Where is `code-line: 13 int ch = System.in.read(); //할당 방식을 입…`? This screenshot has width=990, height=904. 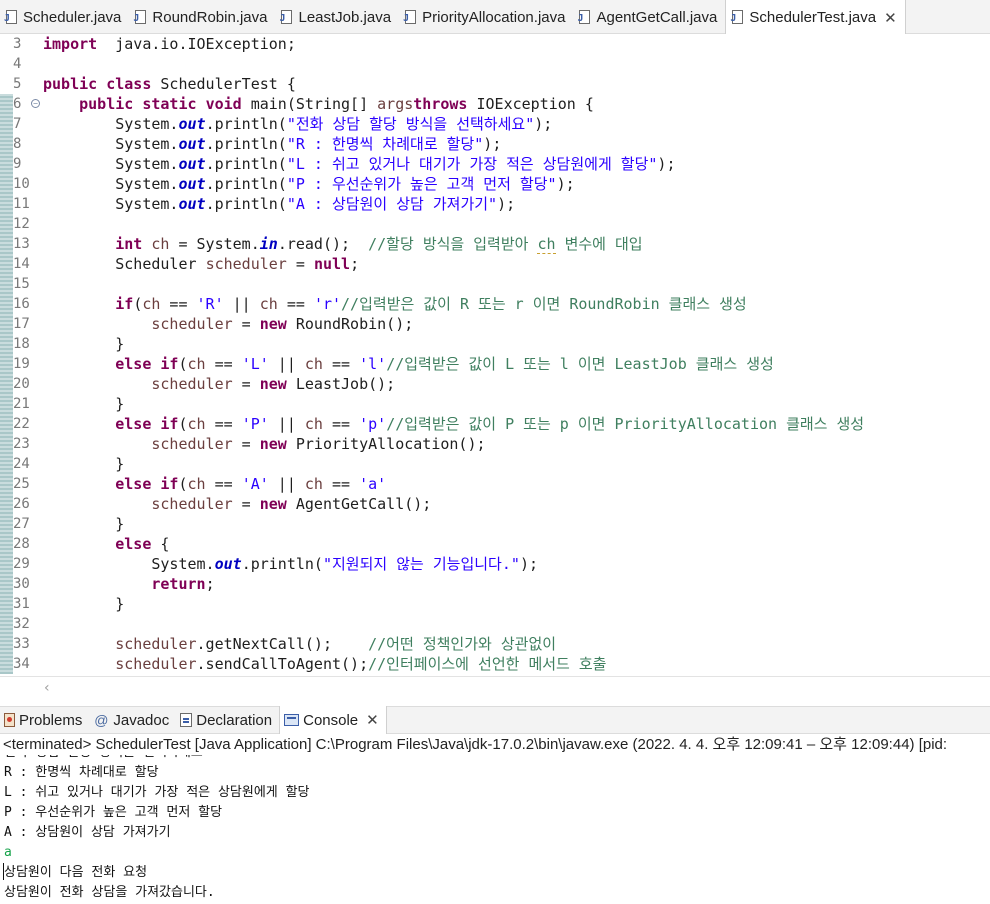 code-line: 13 int ch = System.in.read(); //할당 방식을 입… is located at coordinates (495, 244).